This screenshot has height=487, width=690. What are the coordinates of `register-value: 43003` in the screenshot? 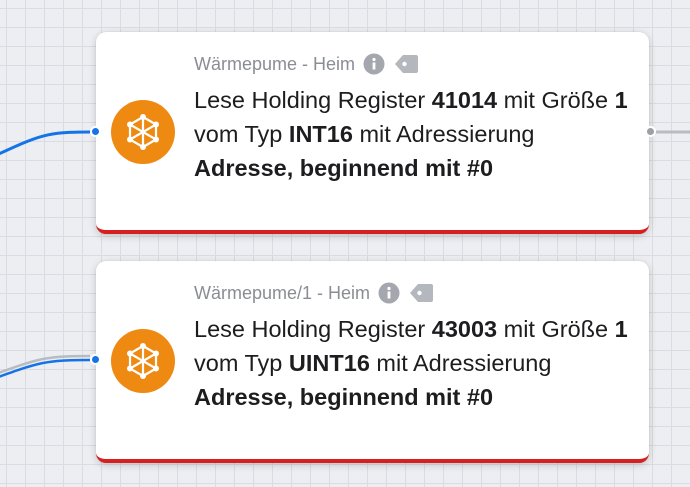 It's located at (464, 329).